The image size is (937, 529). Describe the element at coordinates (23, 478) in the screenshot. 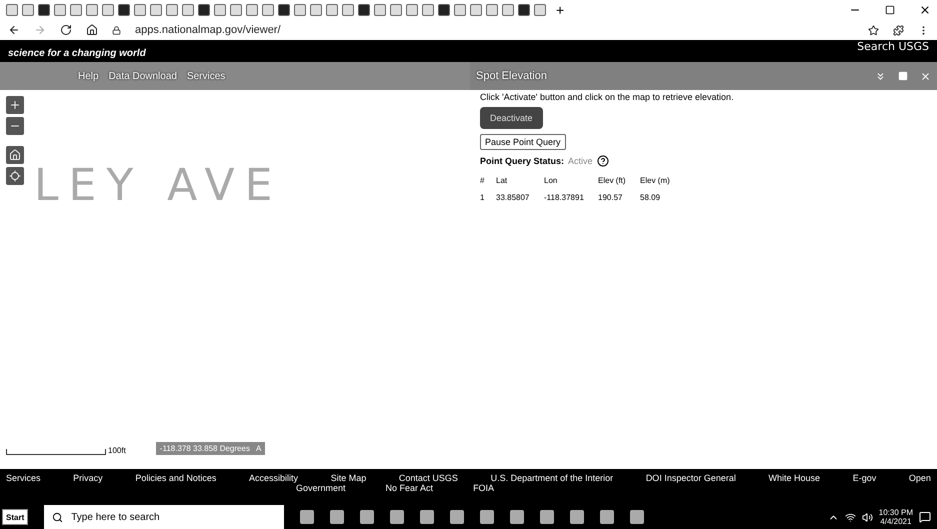

I see `footer-link: Services` at that location.